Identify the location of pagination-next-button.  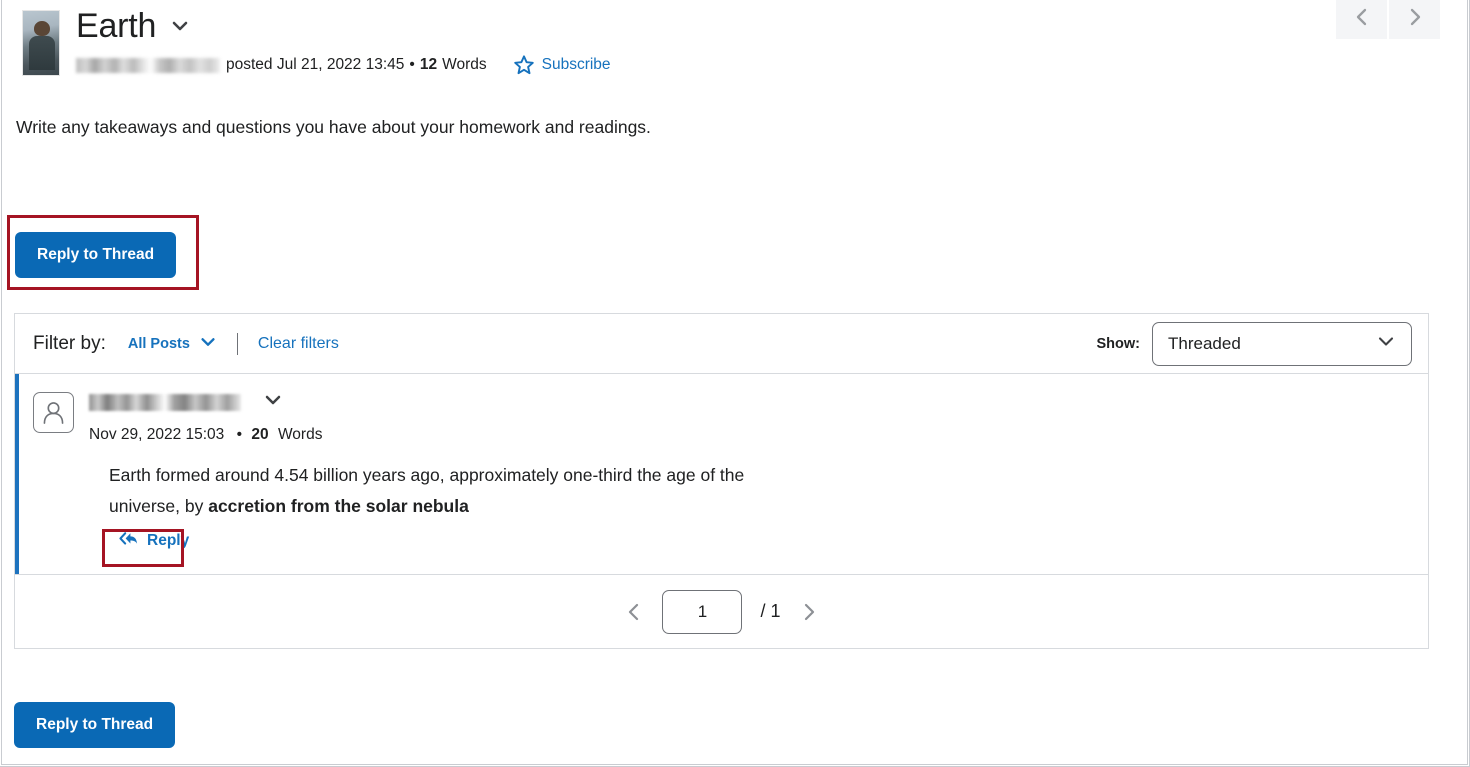
(809, 612).